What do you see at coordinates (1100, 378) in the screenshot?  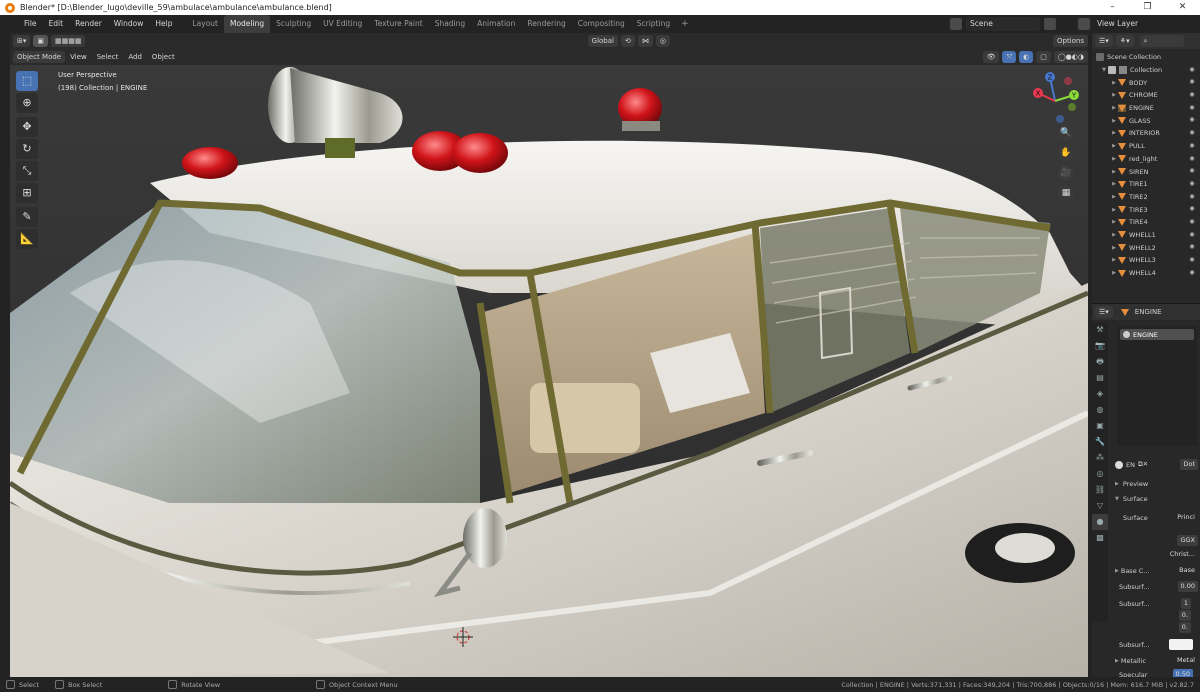 I see `view-layer-tab-icon: ▤` at bounding box center [1100, 378].